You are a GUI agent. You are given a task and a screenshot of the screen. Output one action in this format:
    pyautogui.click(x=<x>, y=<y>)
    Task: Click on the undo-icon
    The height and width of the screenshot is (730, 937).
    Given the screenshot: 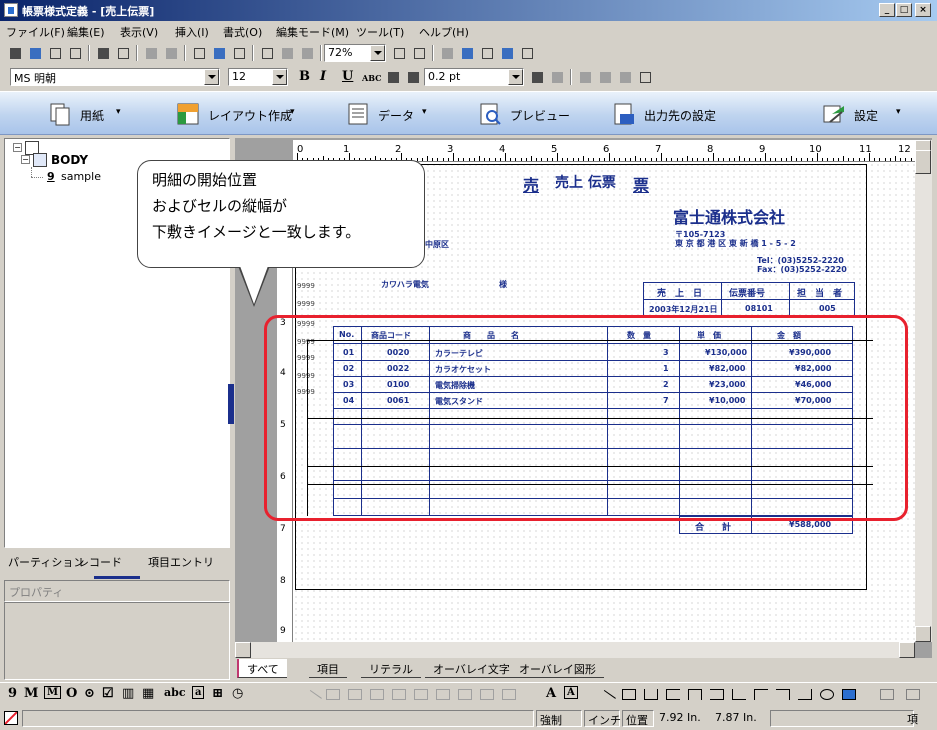 What is the action you would take?
    pyautogui.click(x=151, y=53)
    